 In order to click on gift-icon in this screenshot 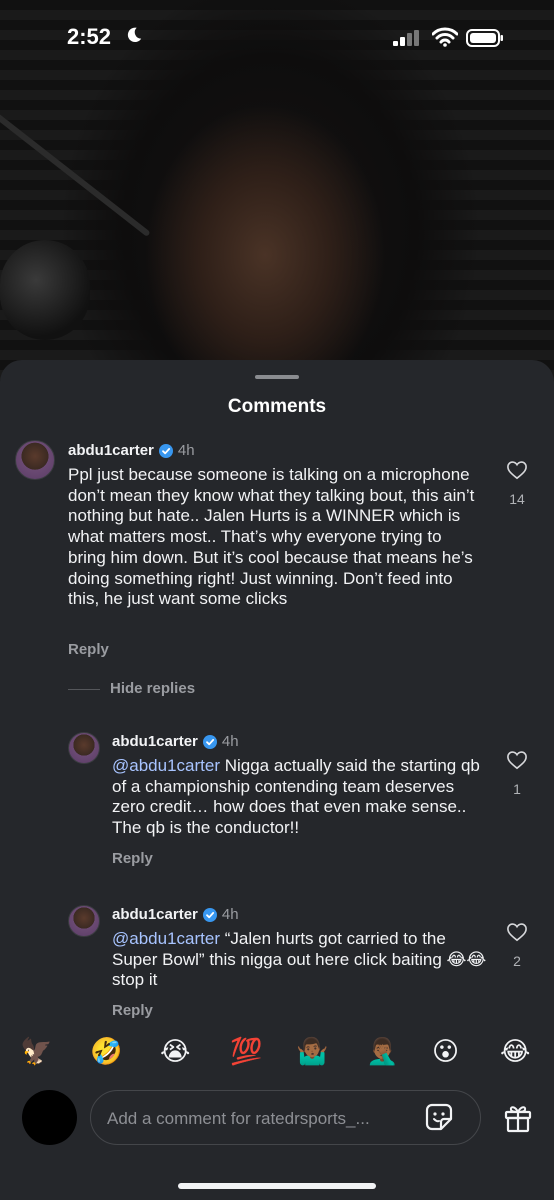, I will do `click(518, 1118)`.